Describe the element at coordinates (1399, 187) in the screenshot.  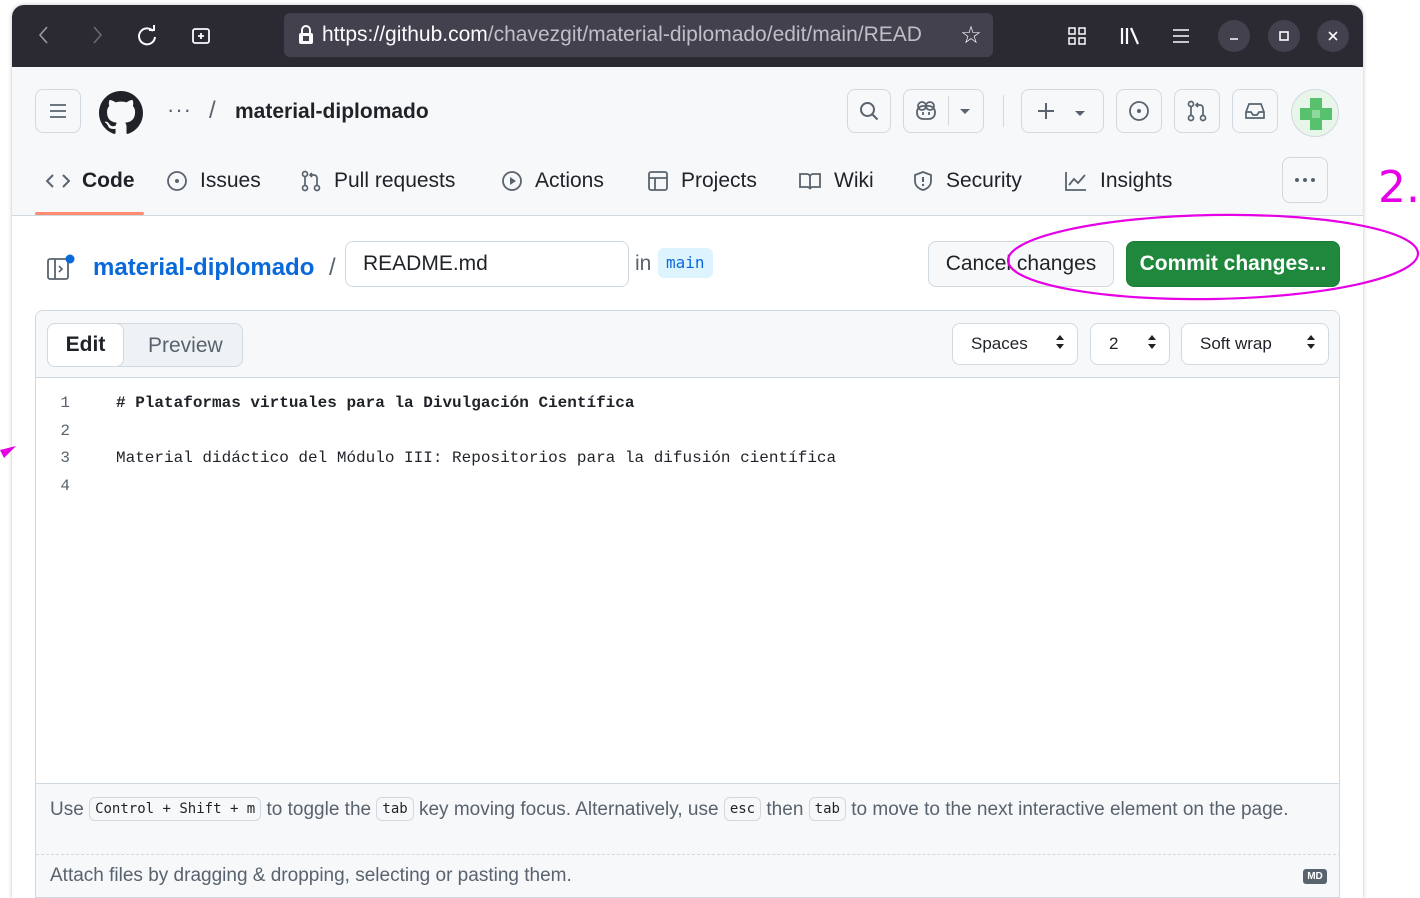
I see `annotation-label: 2.` at that location.